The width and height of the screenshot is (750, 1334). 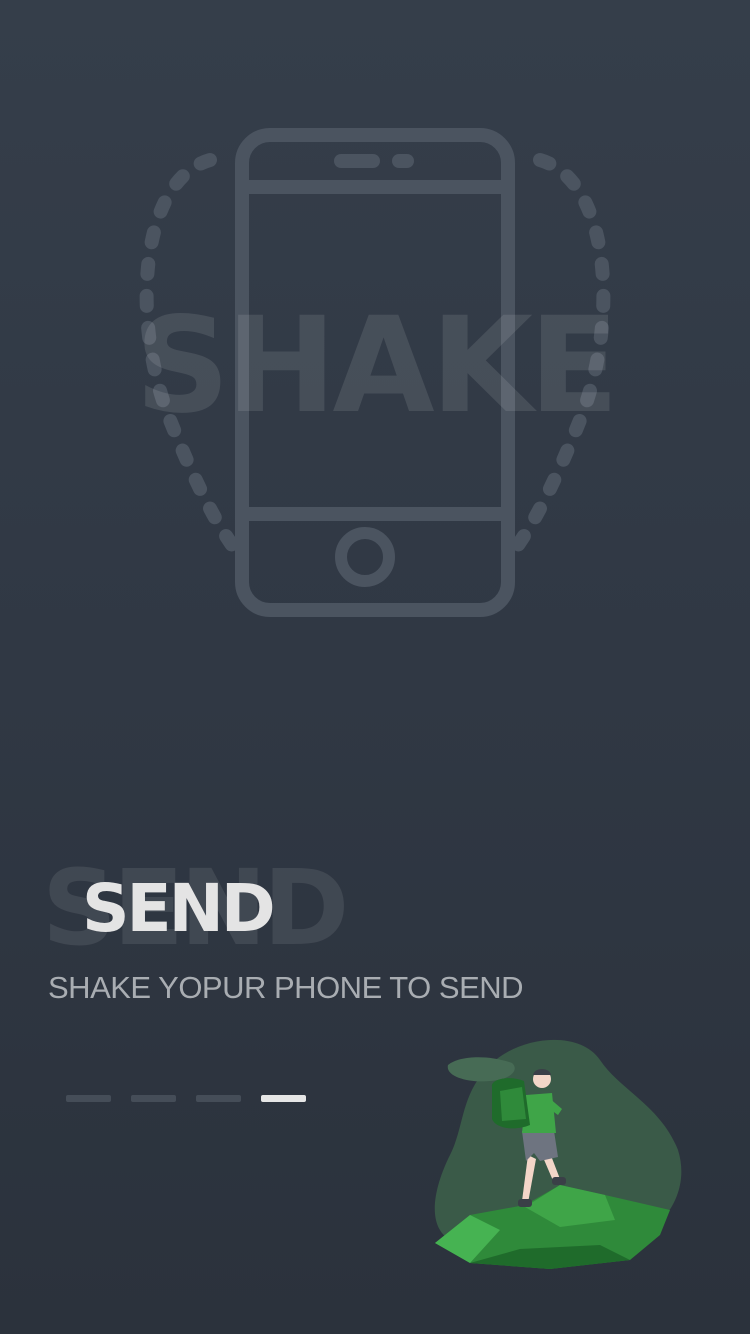 What do you see at coordinates (560, 1155) in the screenshot?
I see `hiker-illustration` at bounding box center [560, 1155].